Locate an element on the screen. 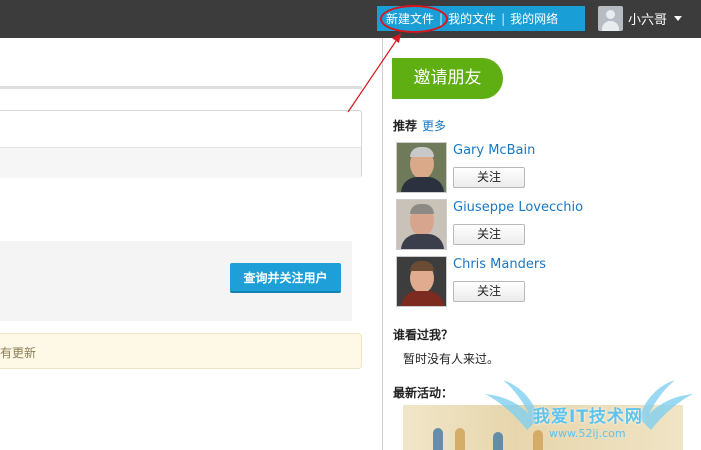 Image resolution: width=701 pixels, height=450 pixels. more-link: 更多 is located at coordinates (434, 126).